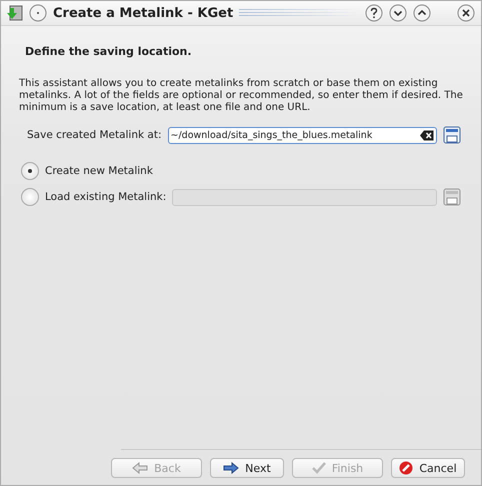 The image size is (482, 486). What do you see at coordinates (374, 13) in the screenshot?
I see `help-icon` at bounding box center [374, 13].